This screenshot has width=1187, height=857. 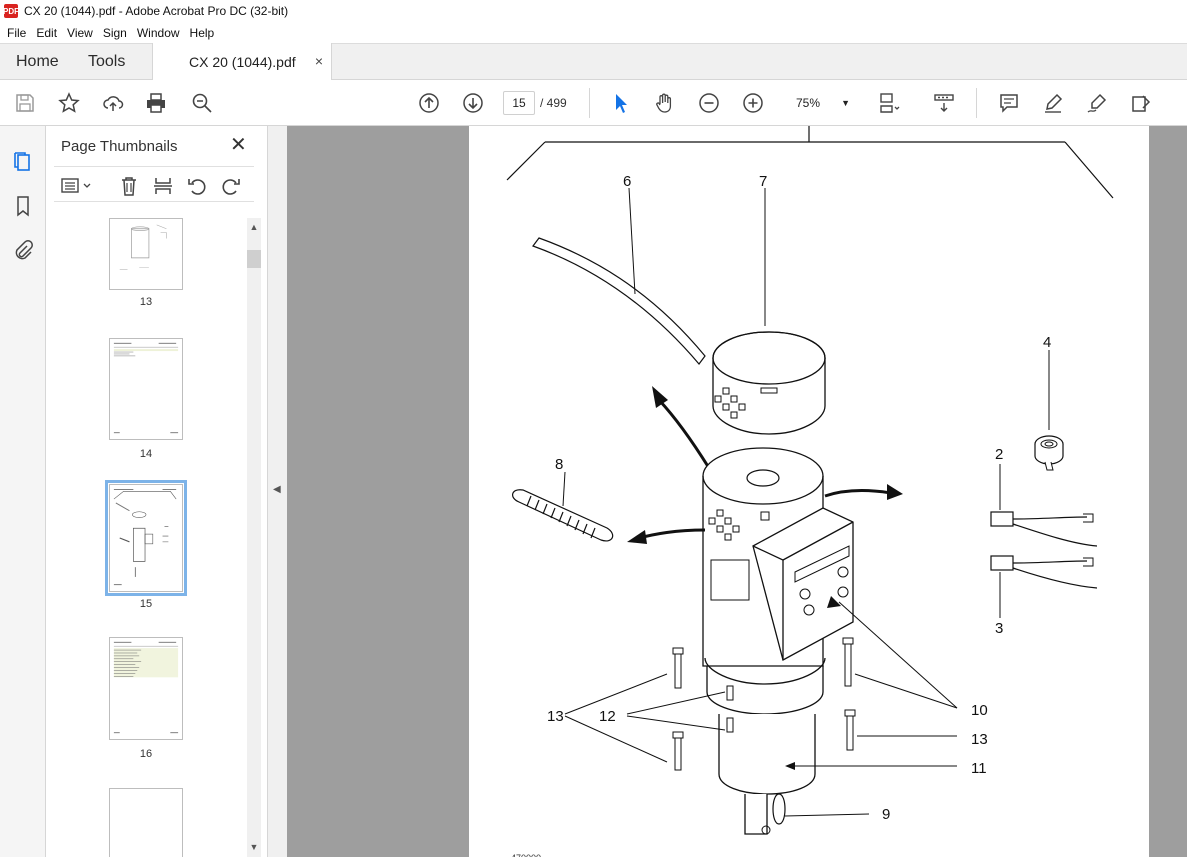 I want to click on menu-view: View, so click(x=80, y=33).